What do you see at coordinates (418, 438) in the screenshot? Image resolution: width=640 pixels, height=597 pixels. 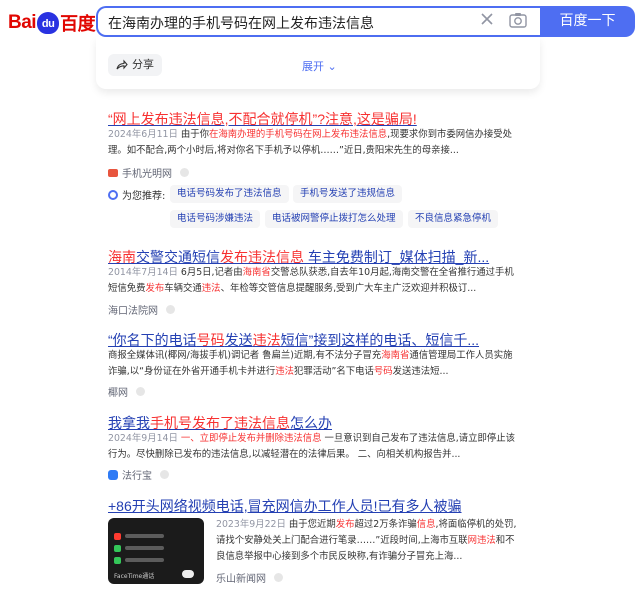 I see `desc-text: 一旦意识到自己发布了违法信息,请立即停止该` at bounding box center [418, 438].